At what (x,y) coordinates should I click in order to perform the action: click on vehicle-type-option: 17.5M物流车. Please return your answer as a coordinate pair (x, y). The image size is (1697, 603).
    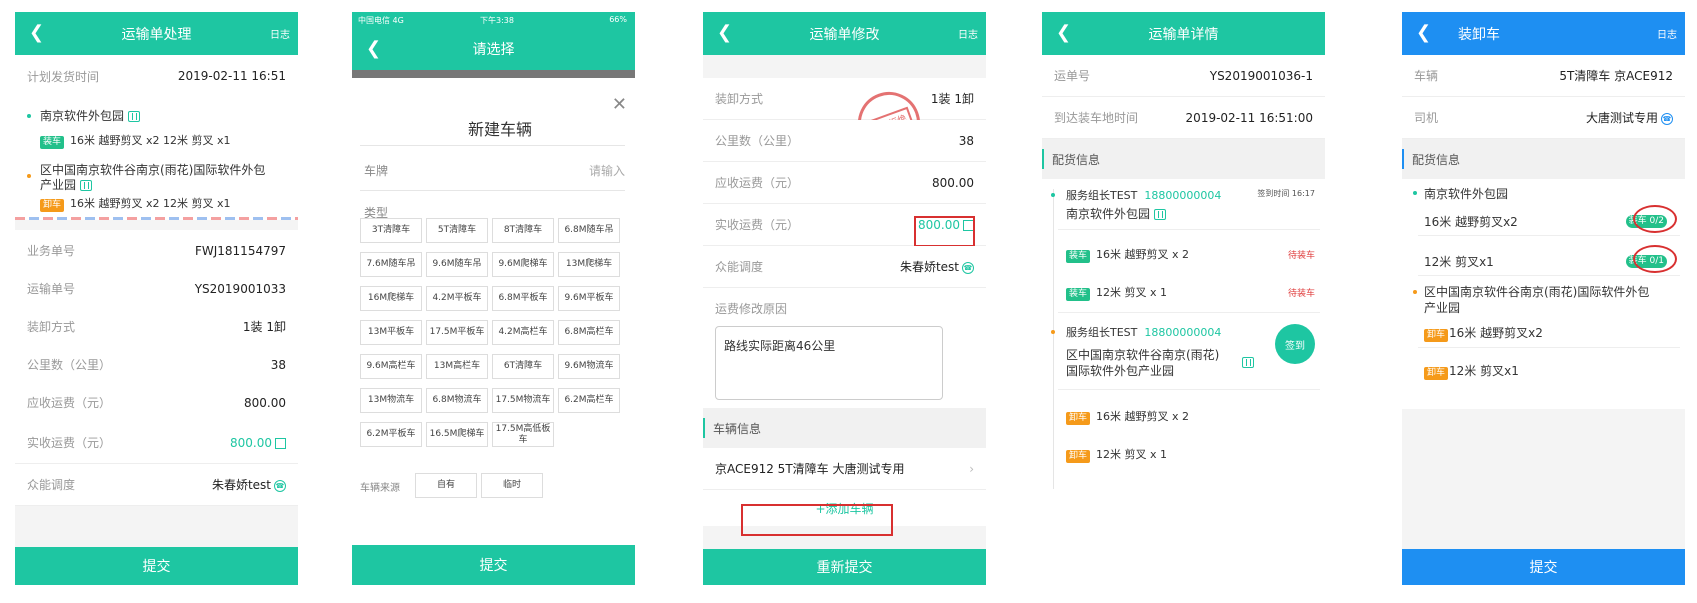
    Looking at the image, I should click on (523, 400).